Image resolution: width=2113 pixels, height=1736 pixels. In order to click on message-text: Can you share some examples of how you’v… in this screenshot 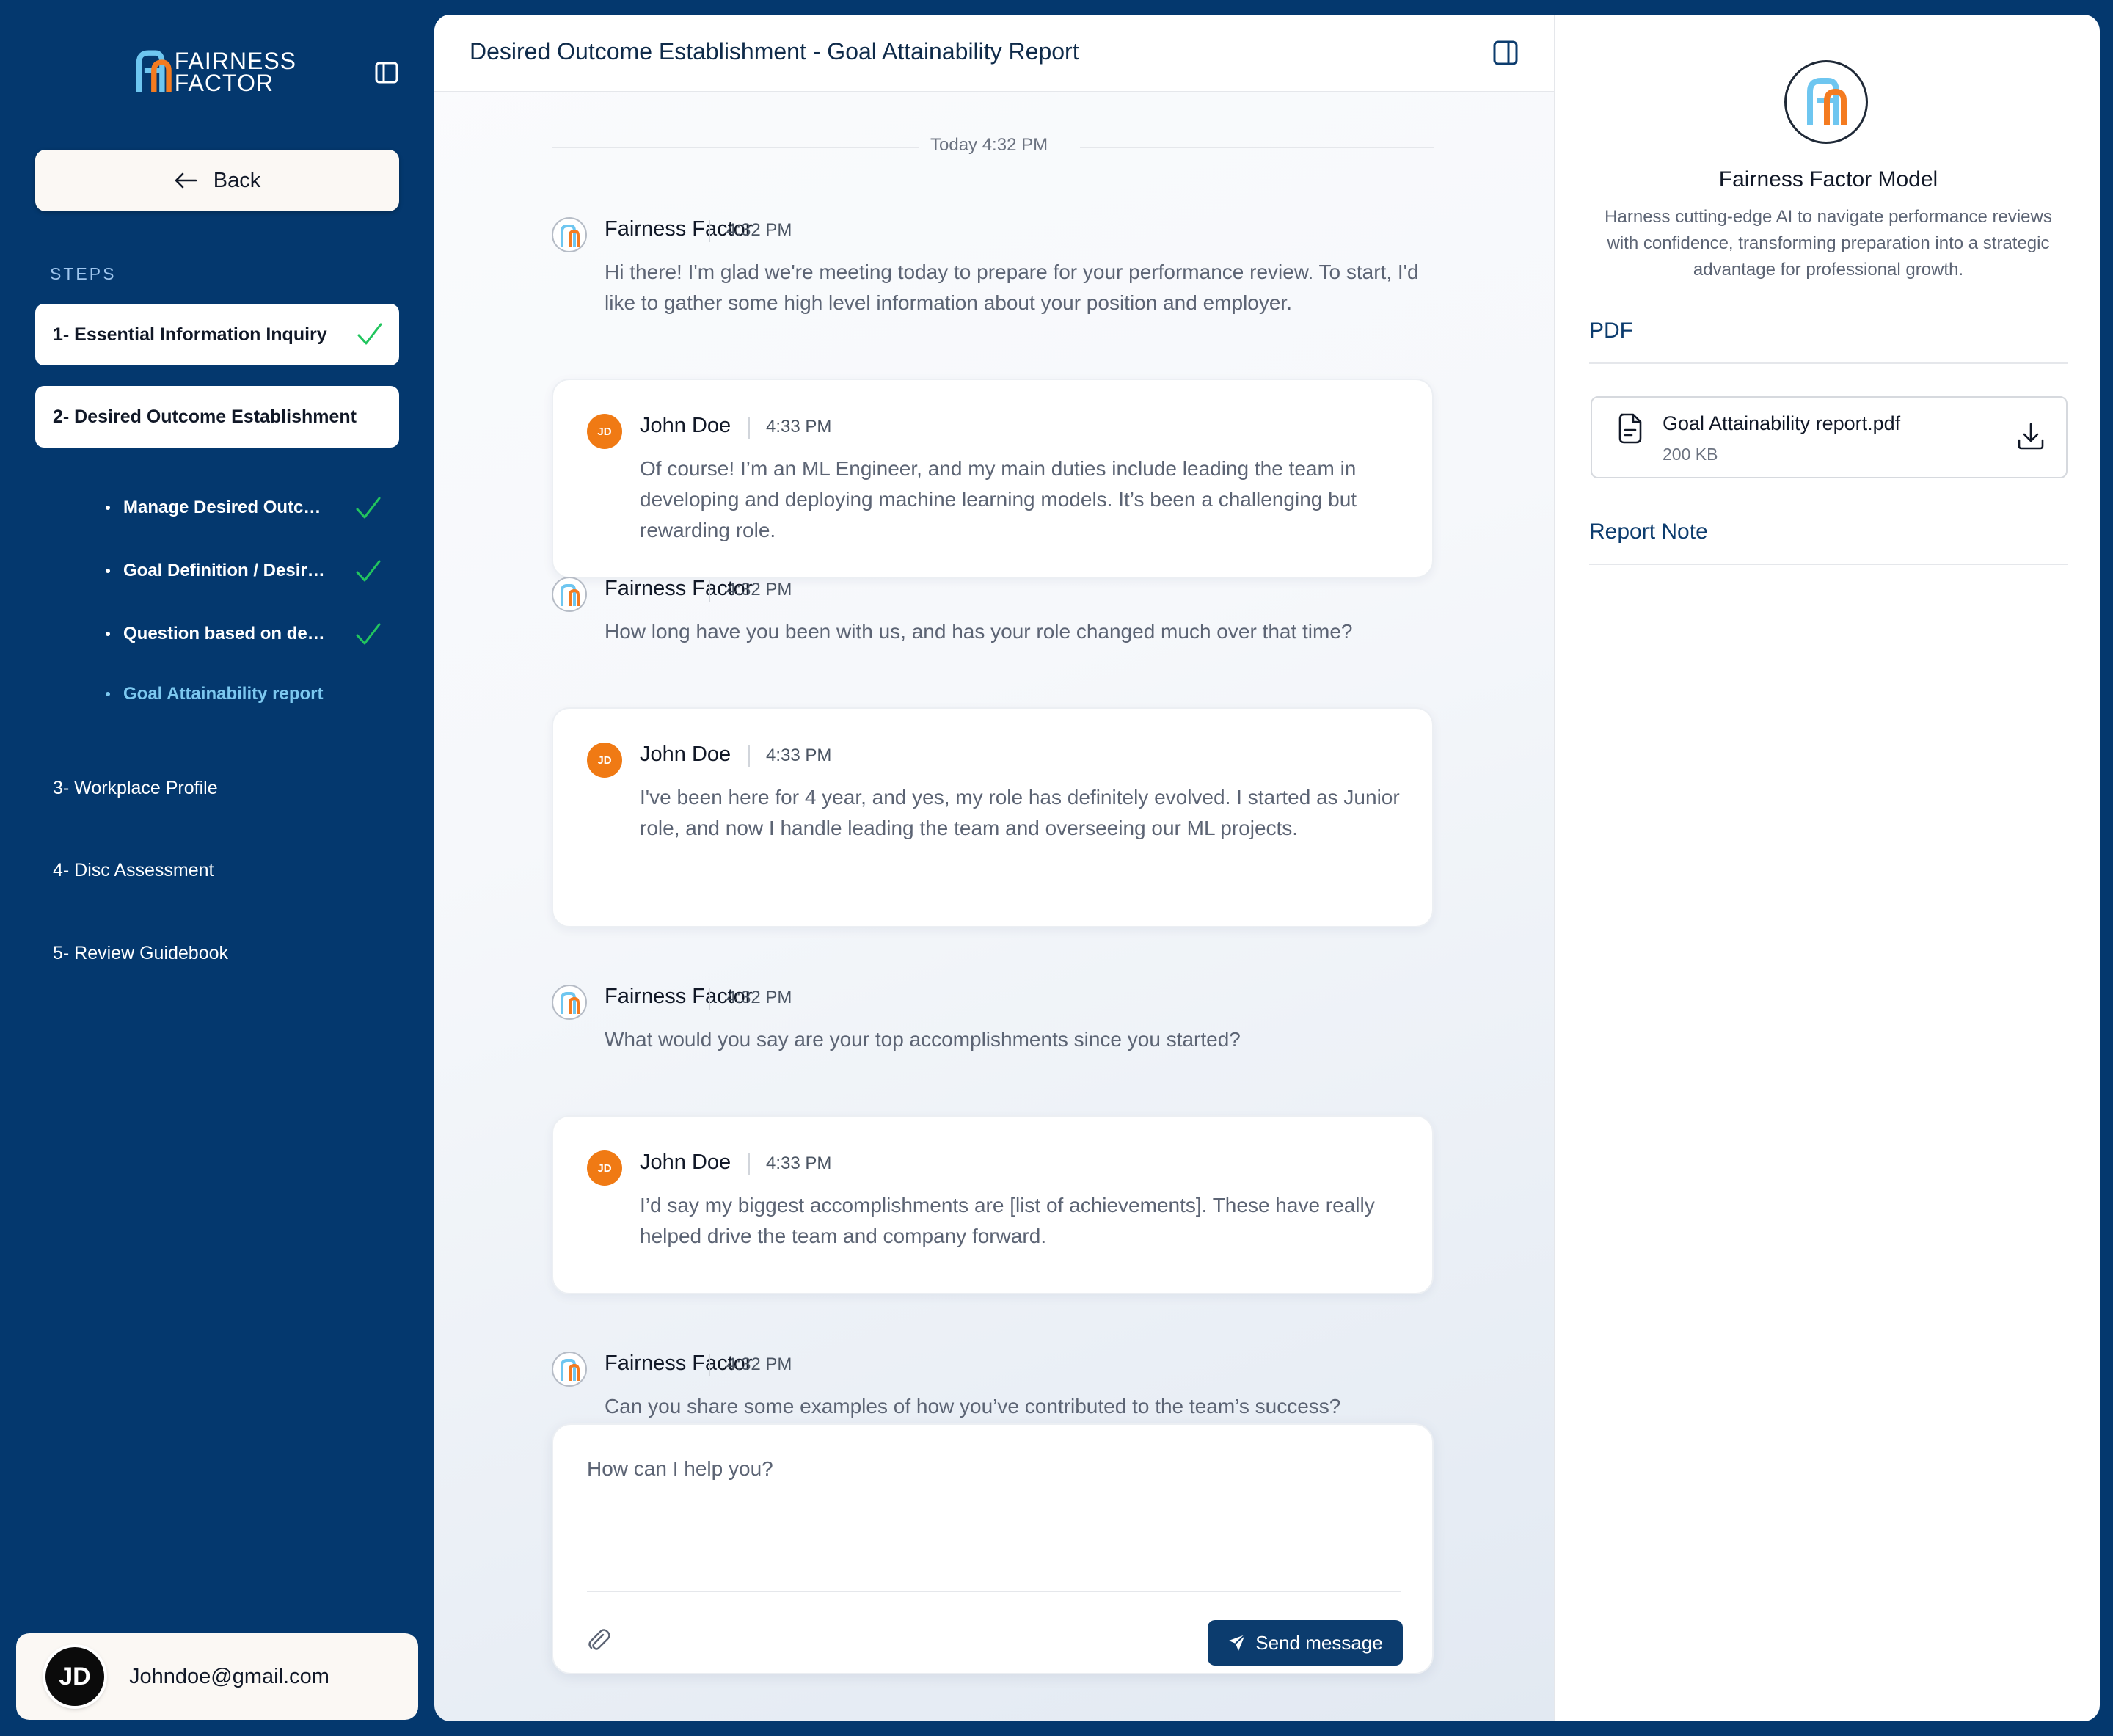, I will do `click(973, 1406)`.